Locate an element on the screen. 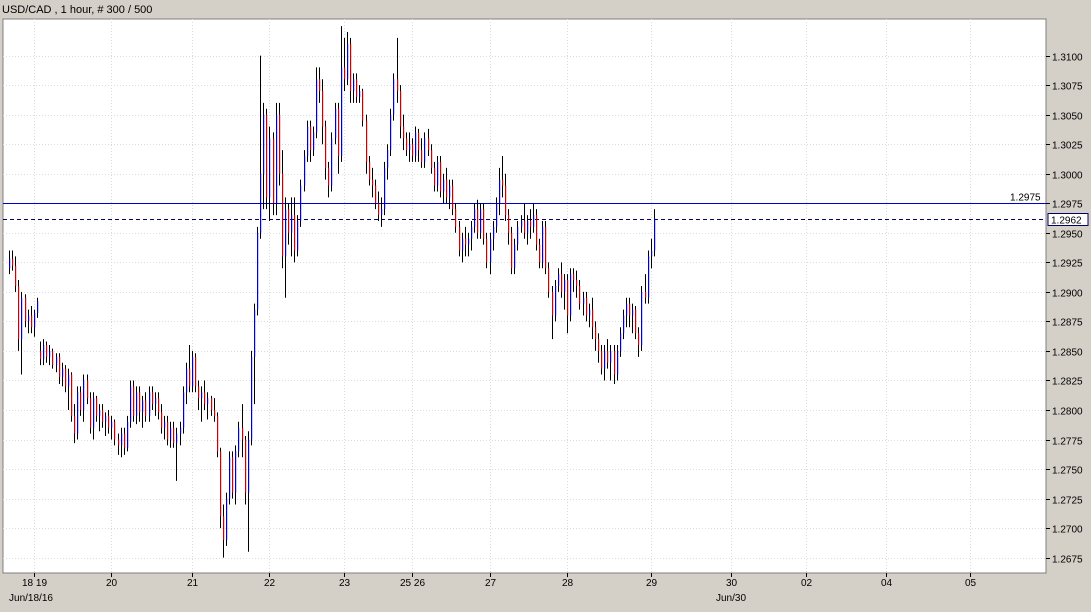 This screenshot has width=1091, height=612. x-tick-label: 20 is located at coordinates (112, 583).